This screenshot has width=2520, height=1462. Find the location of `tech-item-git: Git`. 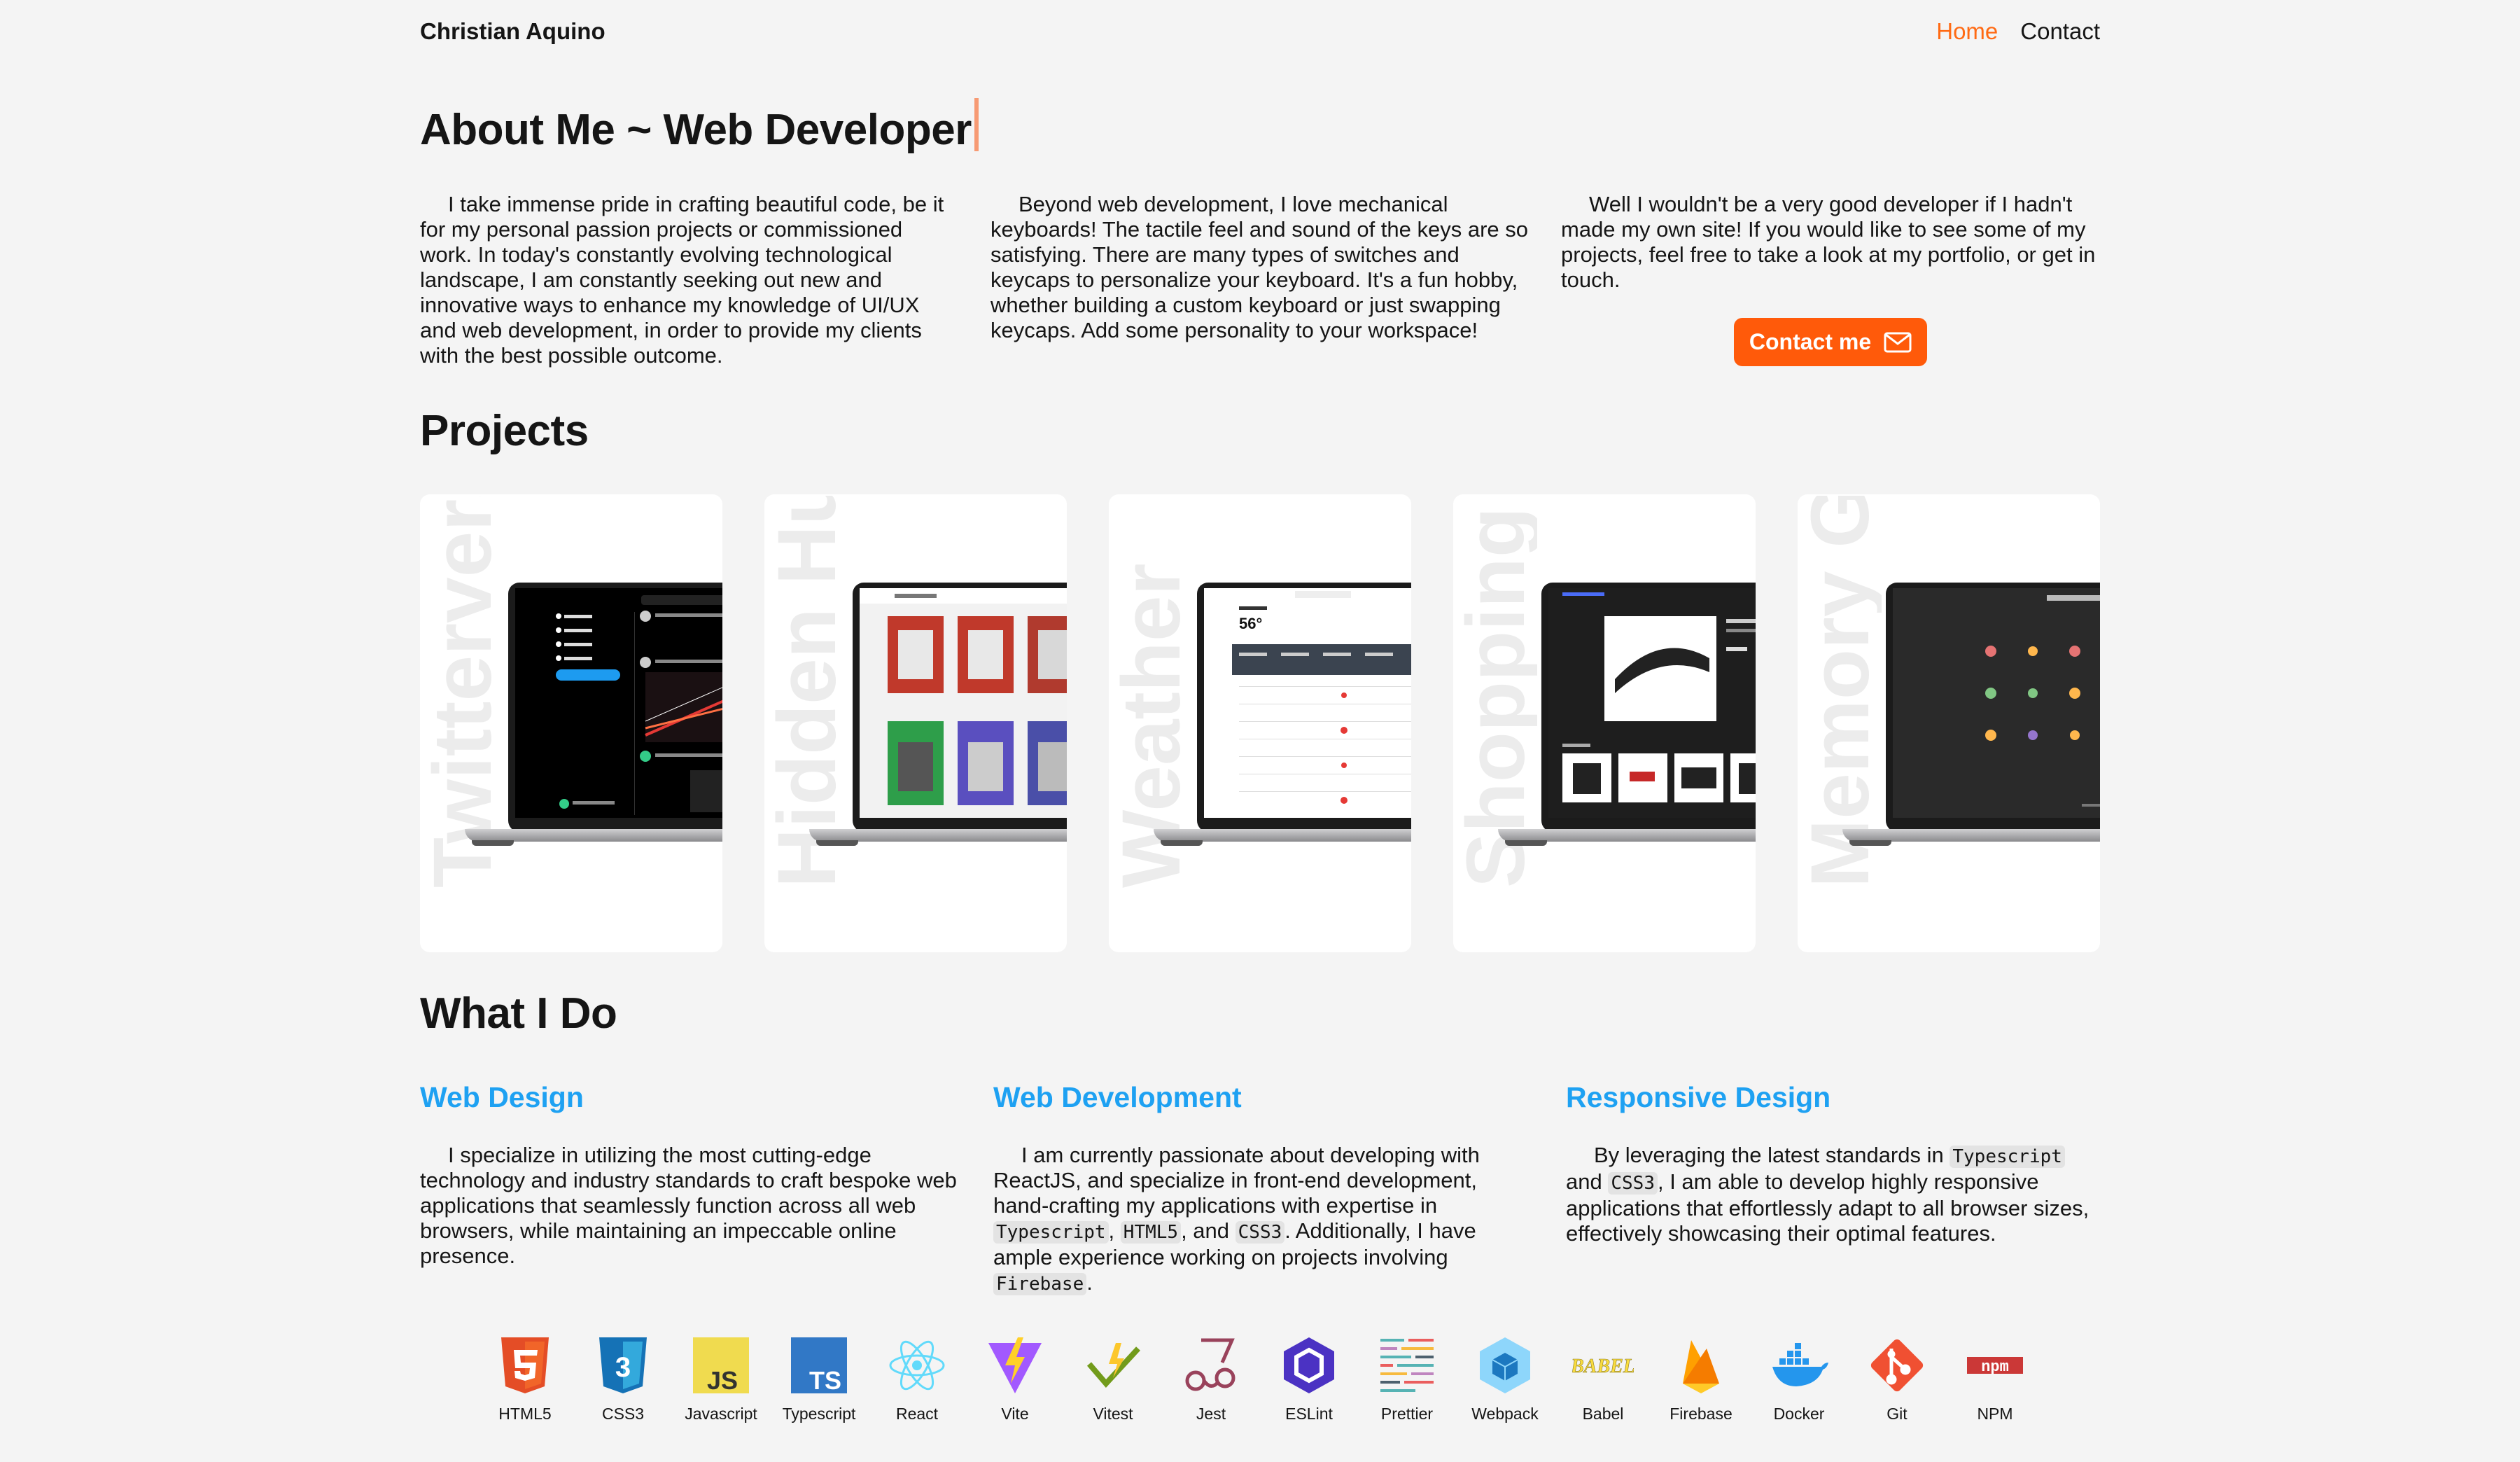

tech-item-git: Git is located at coordinates (1897, 1379).